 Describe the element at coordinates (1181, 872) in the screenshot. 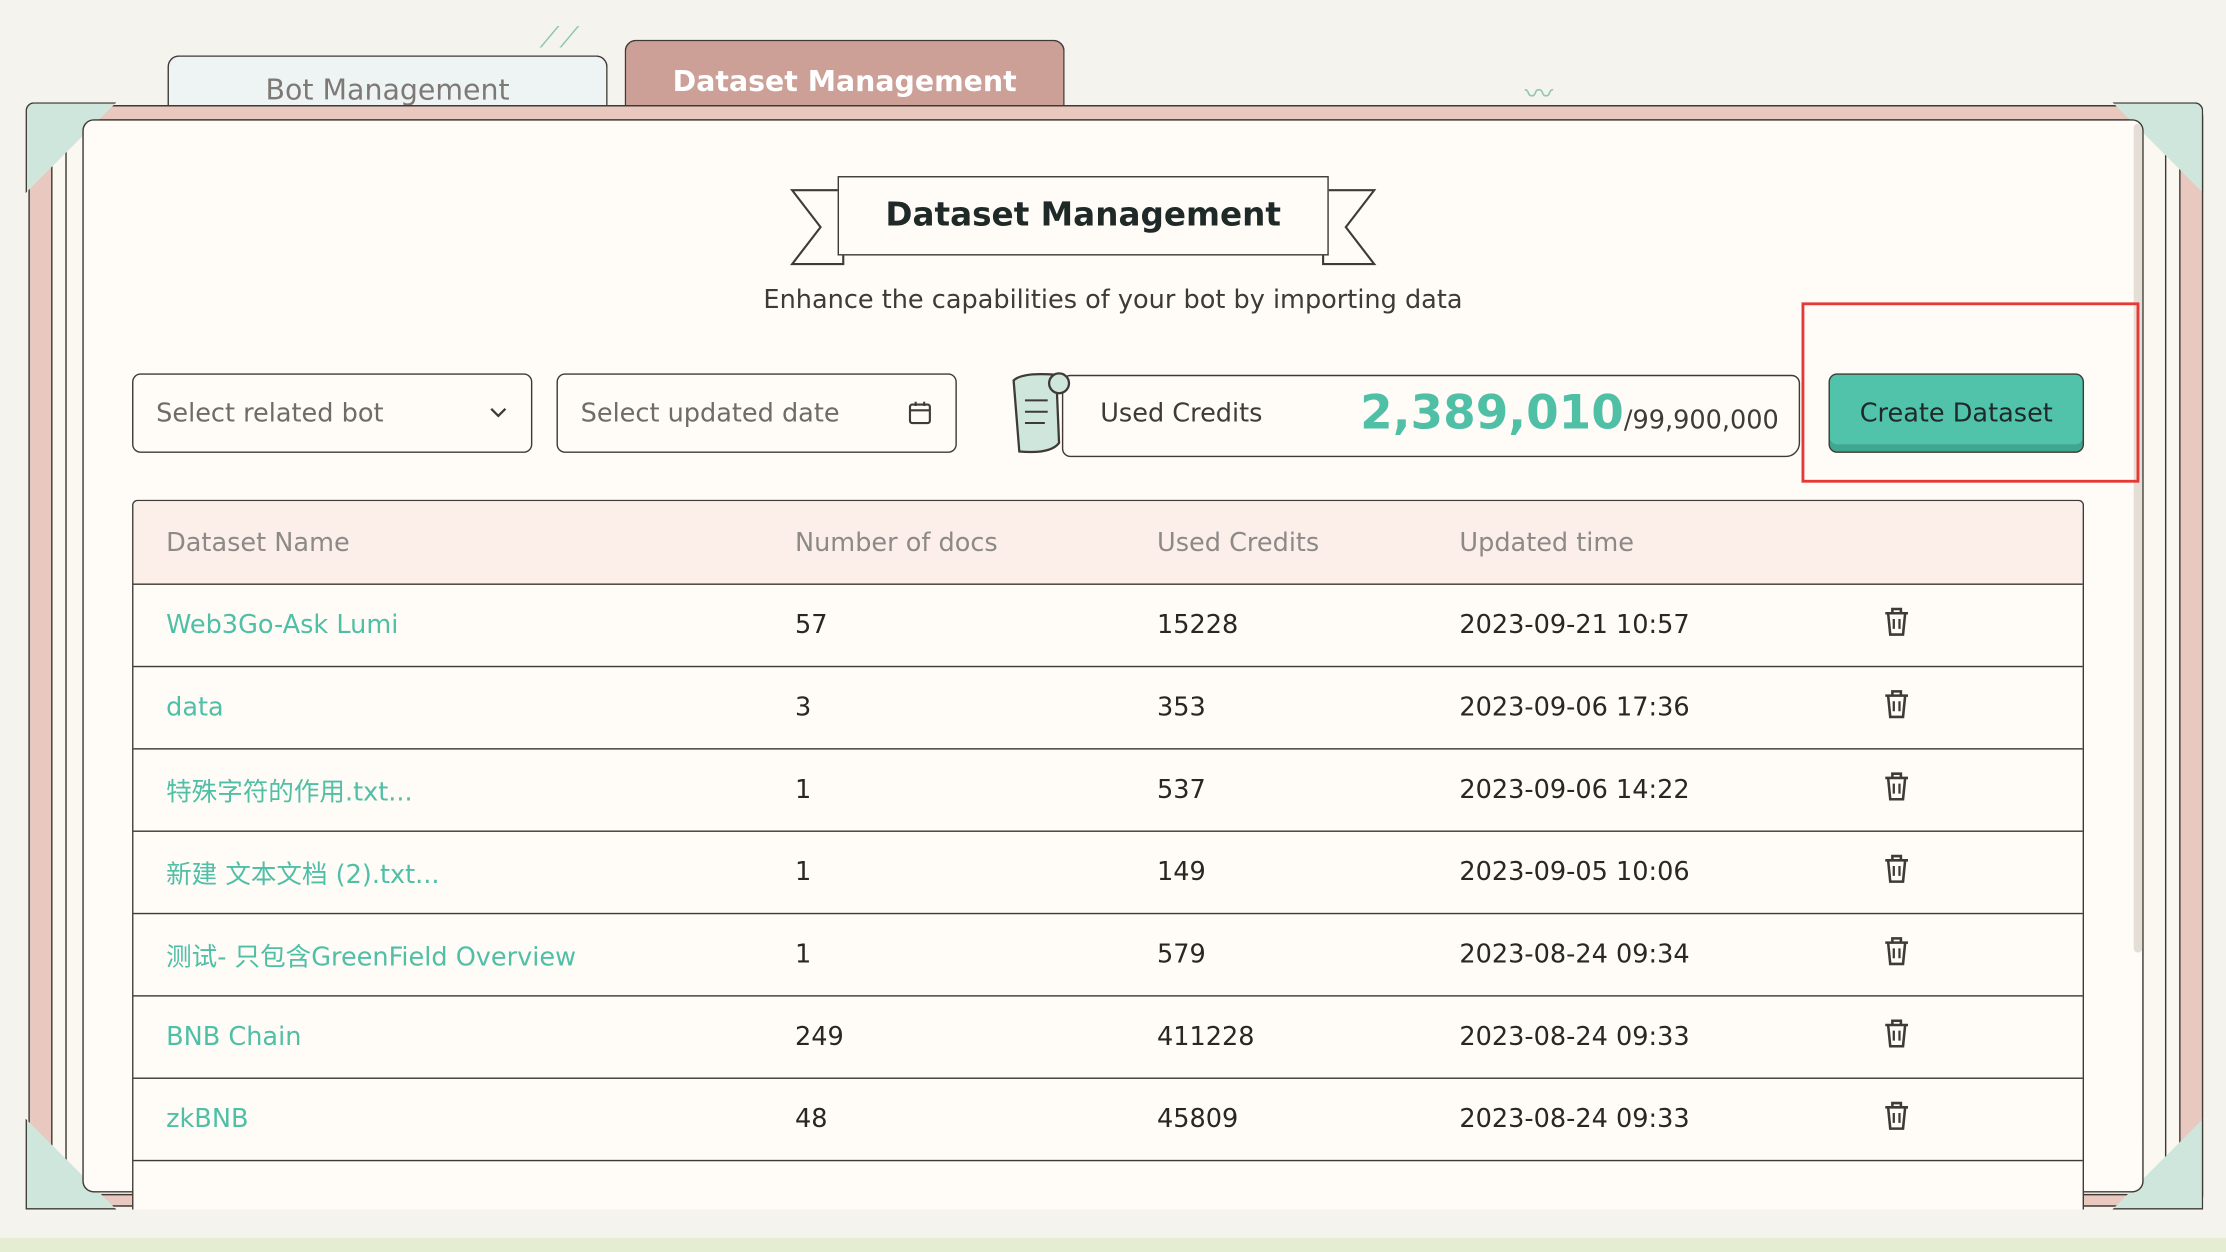

I see `used-credits: 149` at that location.